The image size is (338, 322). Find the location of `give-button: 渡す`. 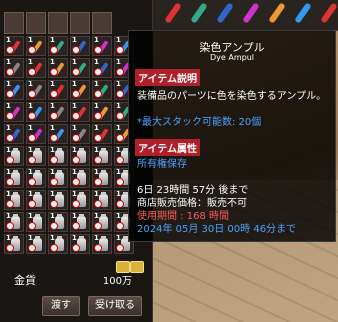

give-button: 渡す is located at coordinates (61, 306).